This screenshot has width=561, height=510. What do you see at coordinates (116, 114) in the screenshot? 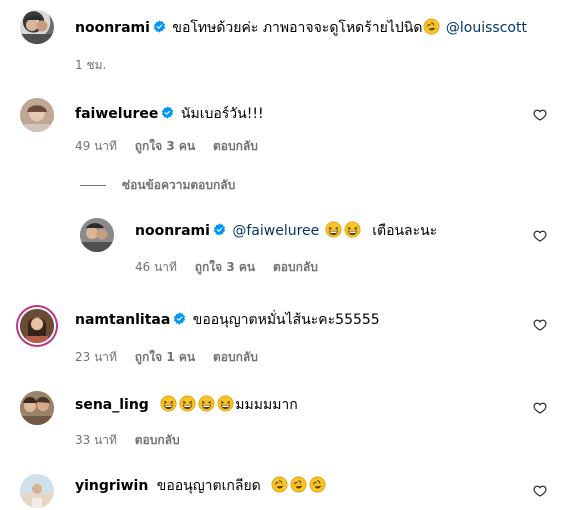
I see `username: faiweluree` at bounding box center [116, 114].